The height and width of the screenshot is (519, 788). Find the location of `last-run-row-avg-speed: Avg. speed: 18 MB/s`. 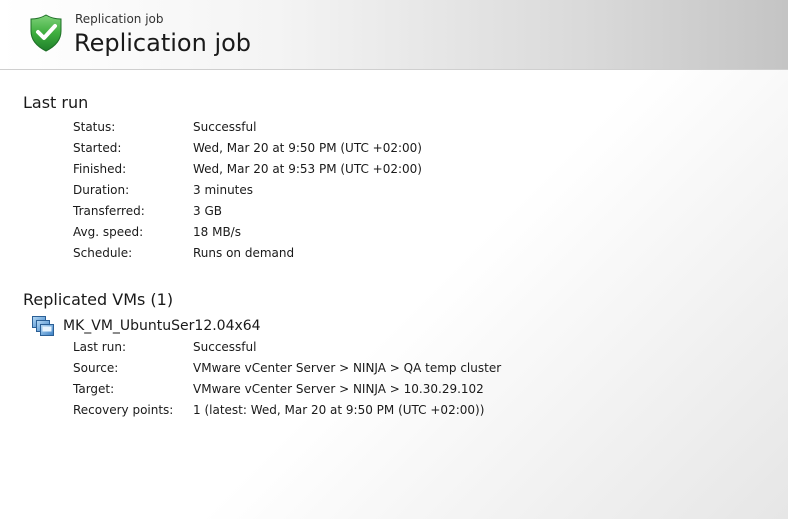

last-run-row-avg-speed: Avg. speed: 18 MB/s is located at coordinates (394, 232).